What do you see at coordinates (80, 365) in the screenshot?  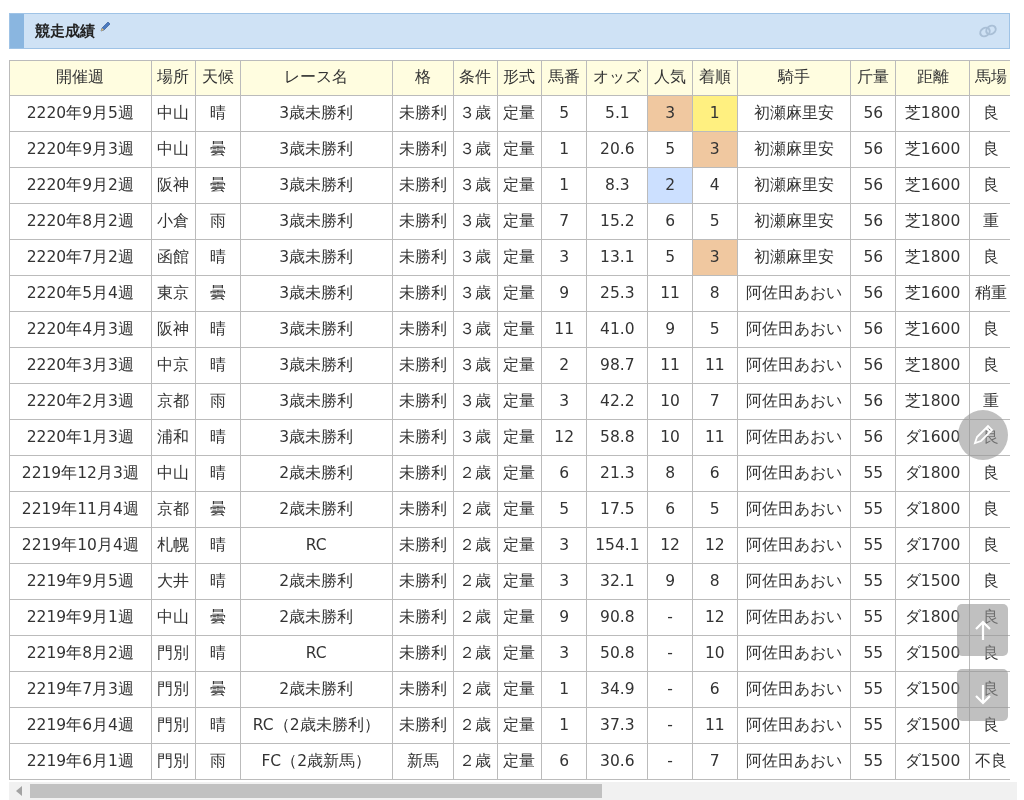 I see `table-cell: 2220年3月3週` at bounding box center [80, 365].